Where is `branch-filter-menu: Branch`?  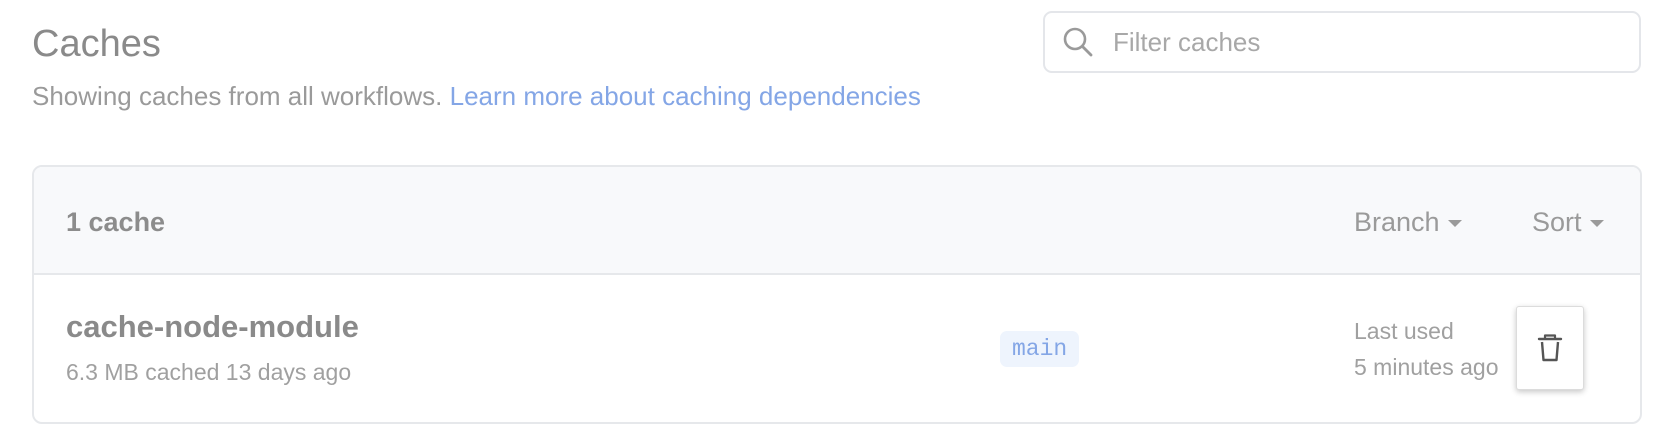 branch-filter-menu: Branch is located at coordinates (1408, 222).